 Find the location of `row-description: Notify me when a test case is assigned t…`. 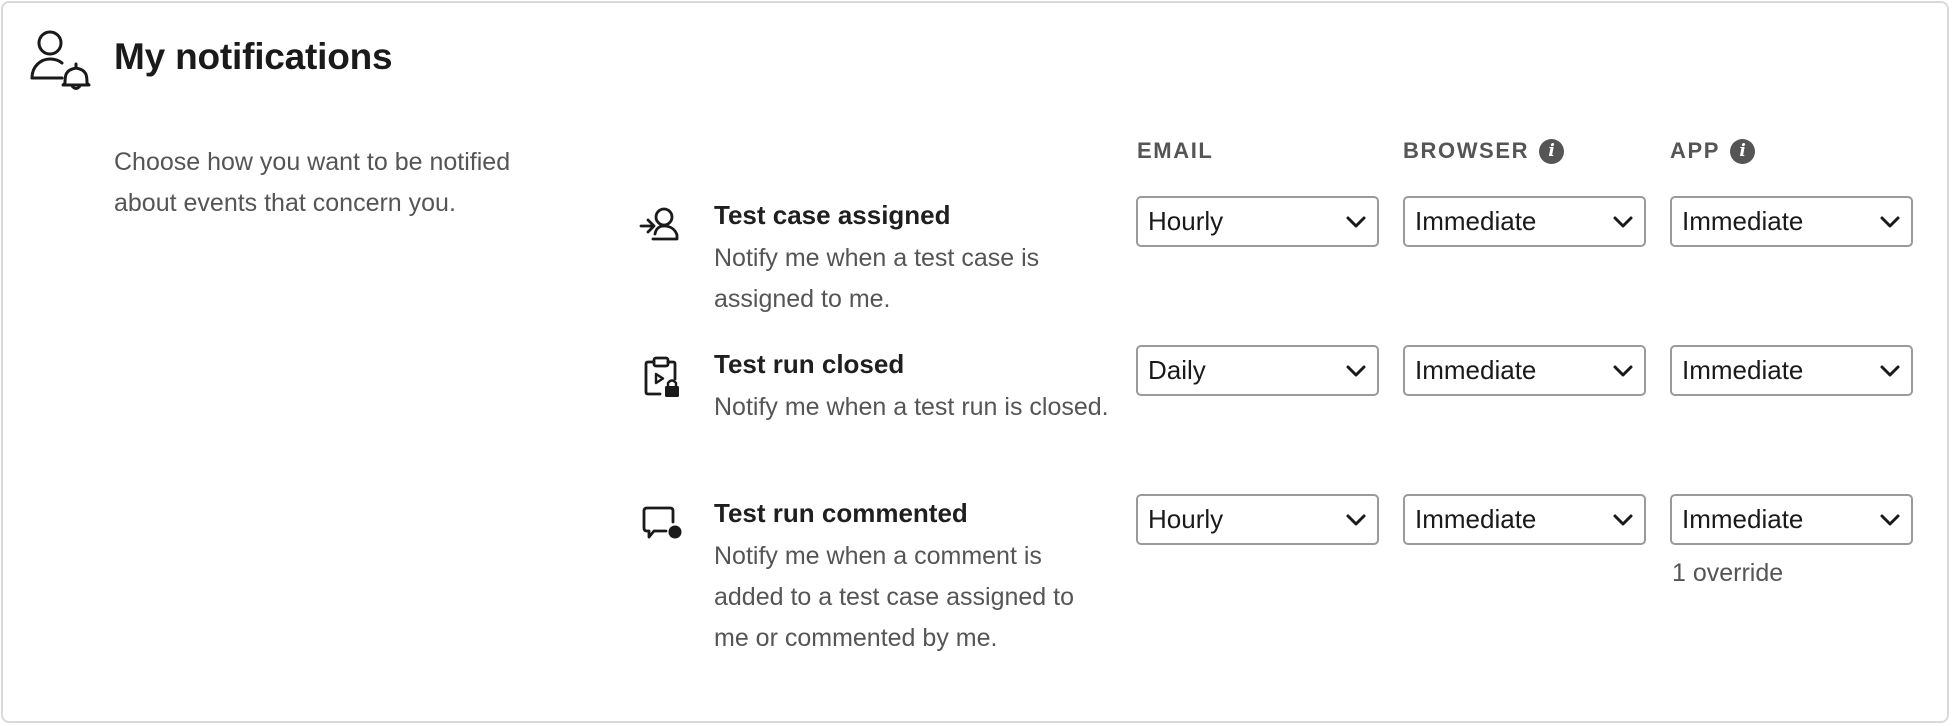

row-description: Notify me when a test case is assigned t… is located at coordinates (877, 278).